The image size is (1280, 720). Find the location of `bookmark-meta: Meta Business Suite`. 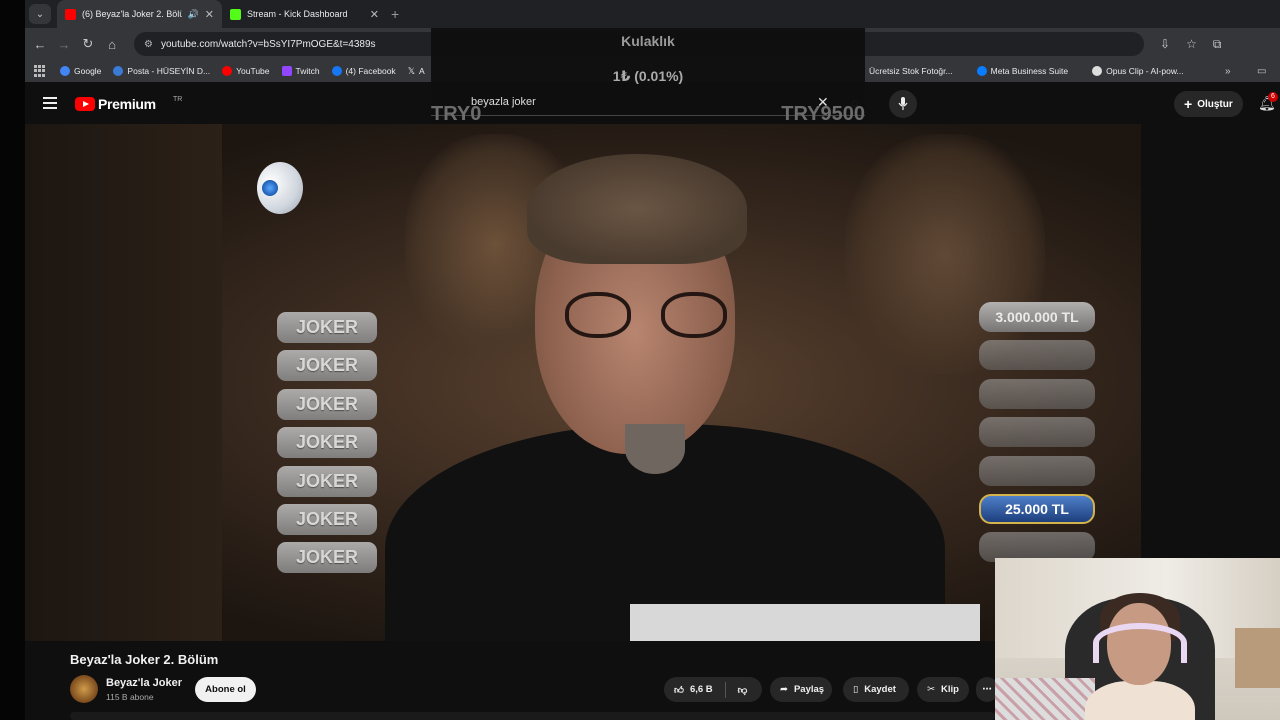

bookmark-meta: Meta Business Suite is located at coordinates (1022, 71).